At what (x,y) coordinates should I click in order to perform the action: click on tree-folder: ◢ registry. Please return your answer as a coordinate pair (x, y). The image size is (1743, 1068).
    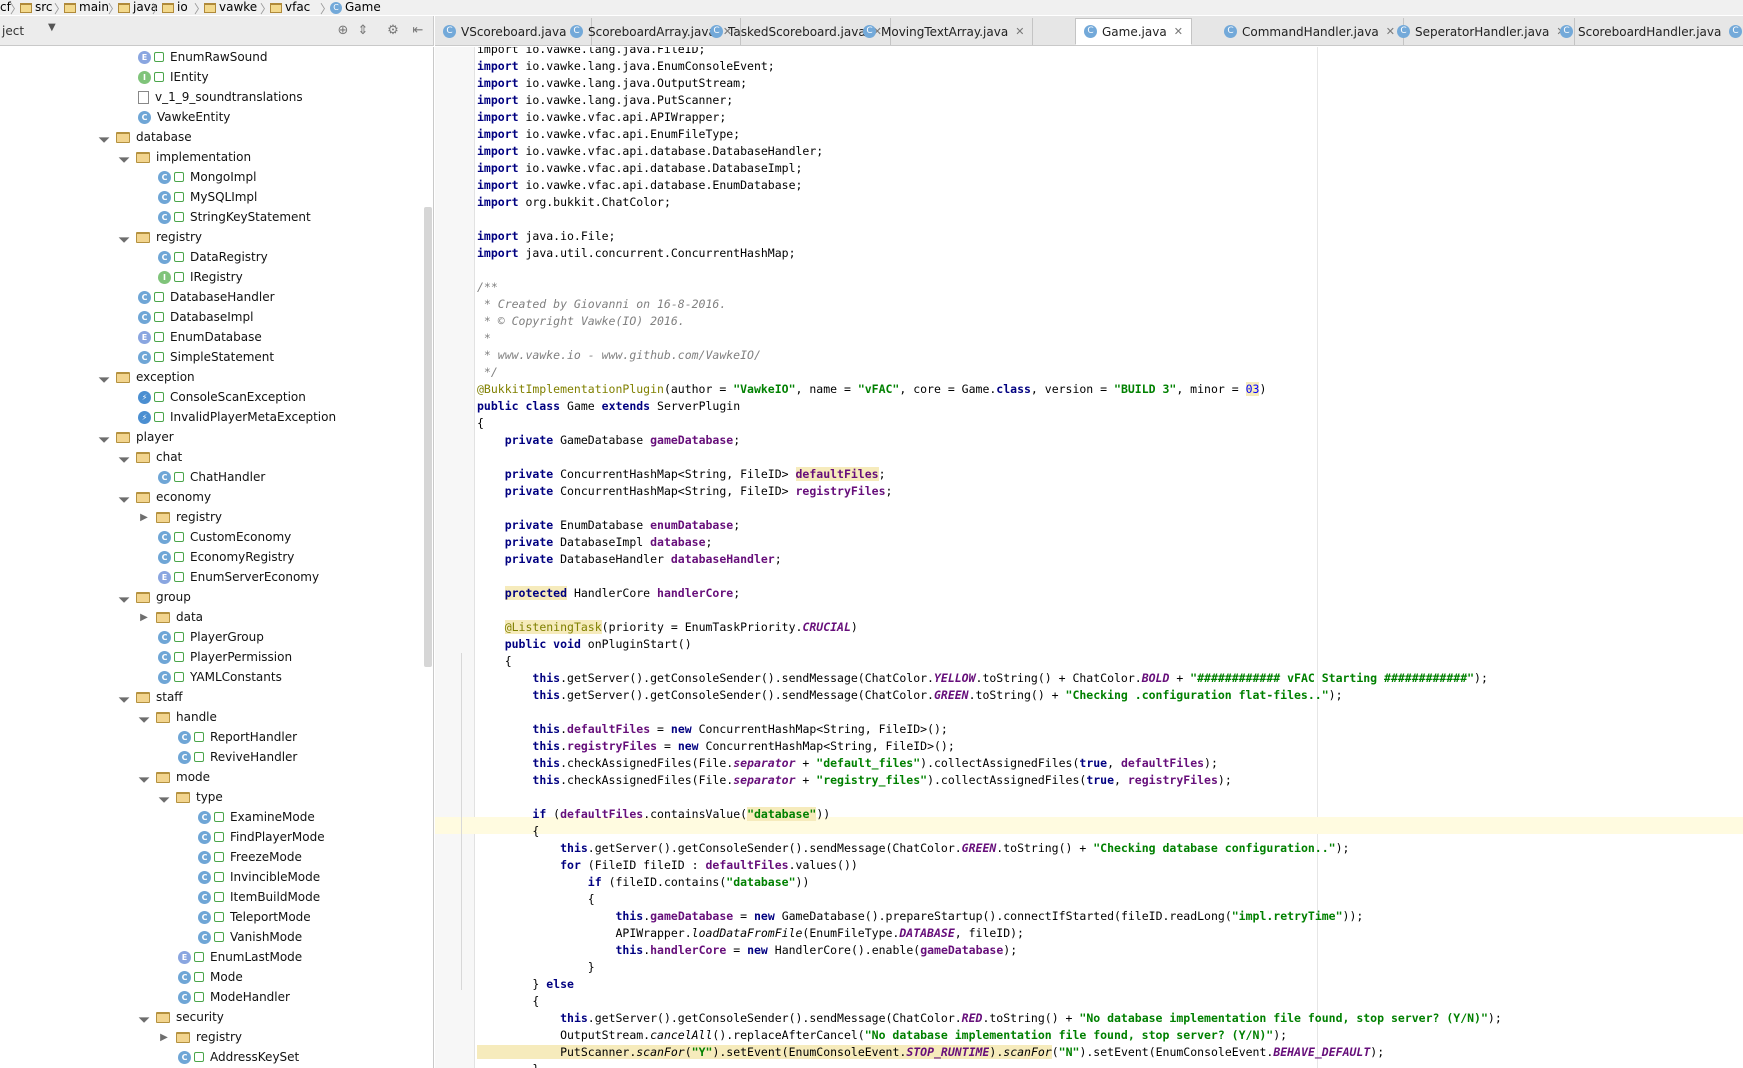
    Looking at the image, I should click on (159, 237).